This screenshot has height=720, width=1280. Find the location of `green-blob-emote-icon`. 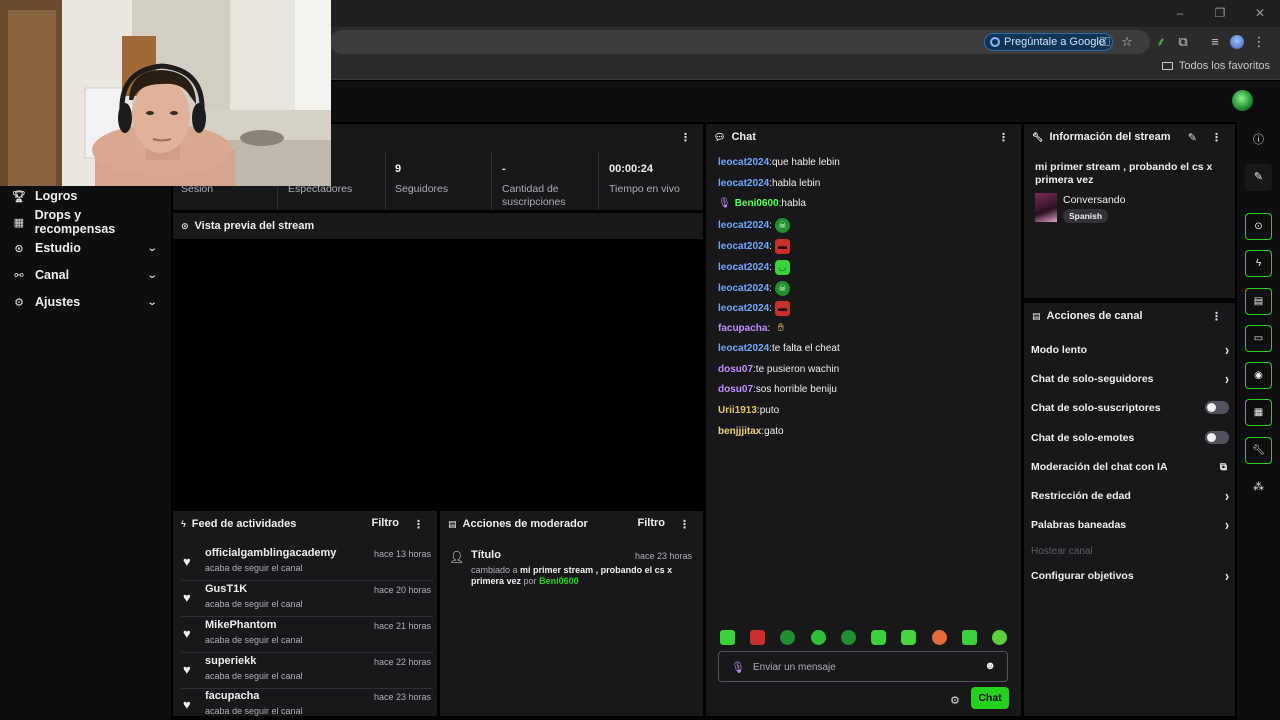

green-blob-emote-icon is located at coordinates (818, 637).